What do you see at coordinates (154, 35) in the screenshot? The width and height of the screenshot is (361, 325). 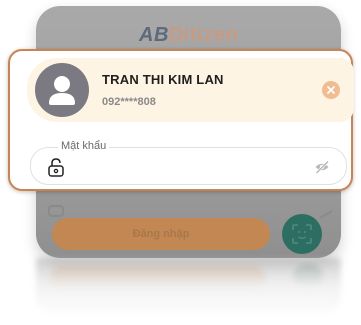 I see `logo-prefix: AB` at bounding box center [154, 35].